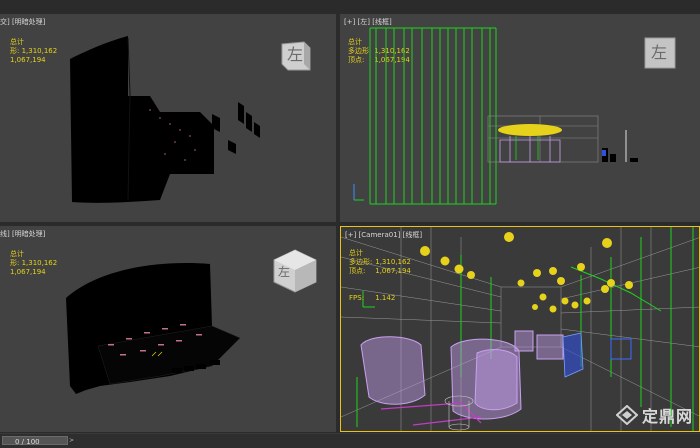 Image resolution: width=700 pixels, height=448 pixels. Describe the element at coordinates (393, 262) in the screenshot. I see `stats-polys-value: 1,310,162` at that location.